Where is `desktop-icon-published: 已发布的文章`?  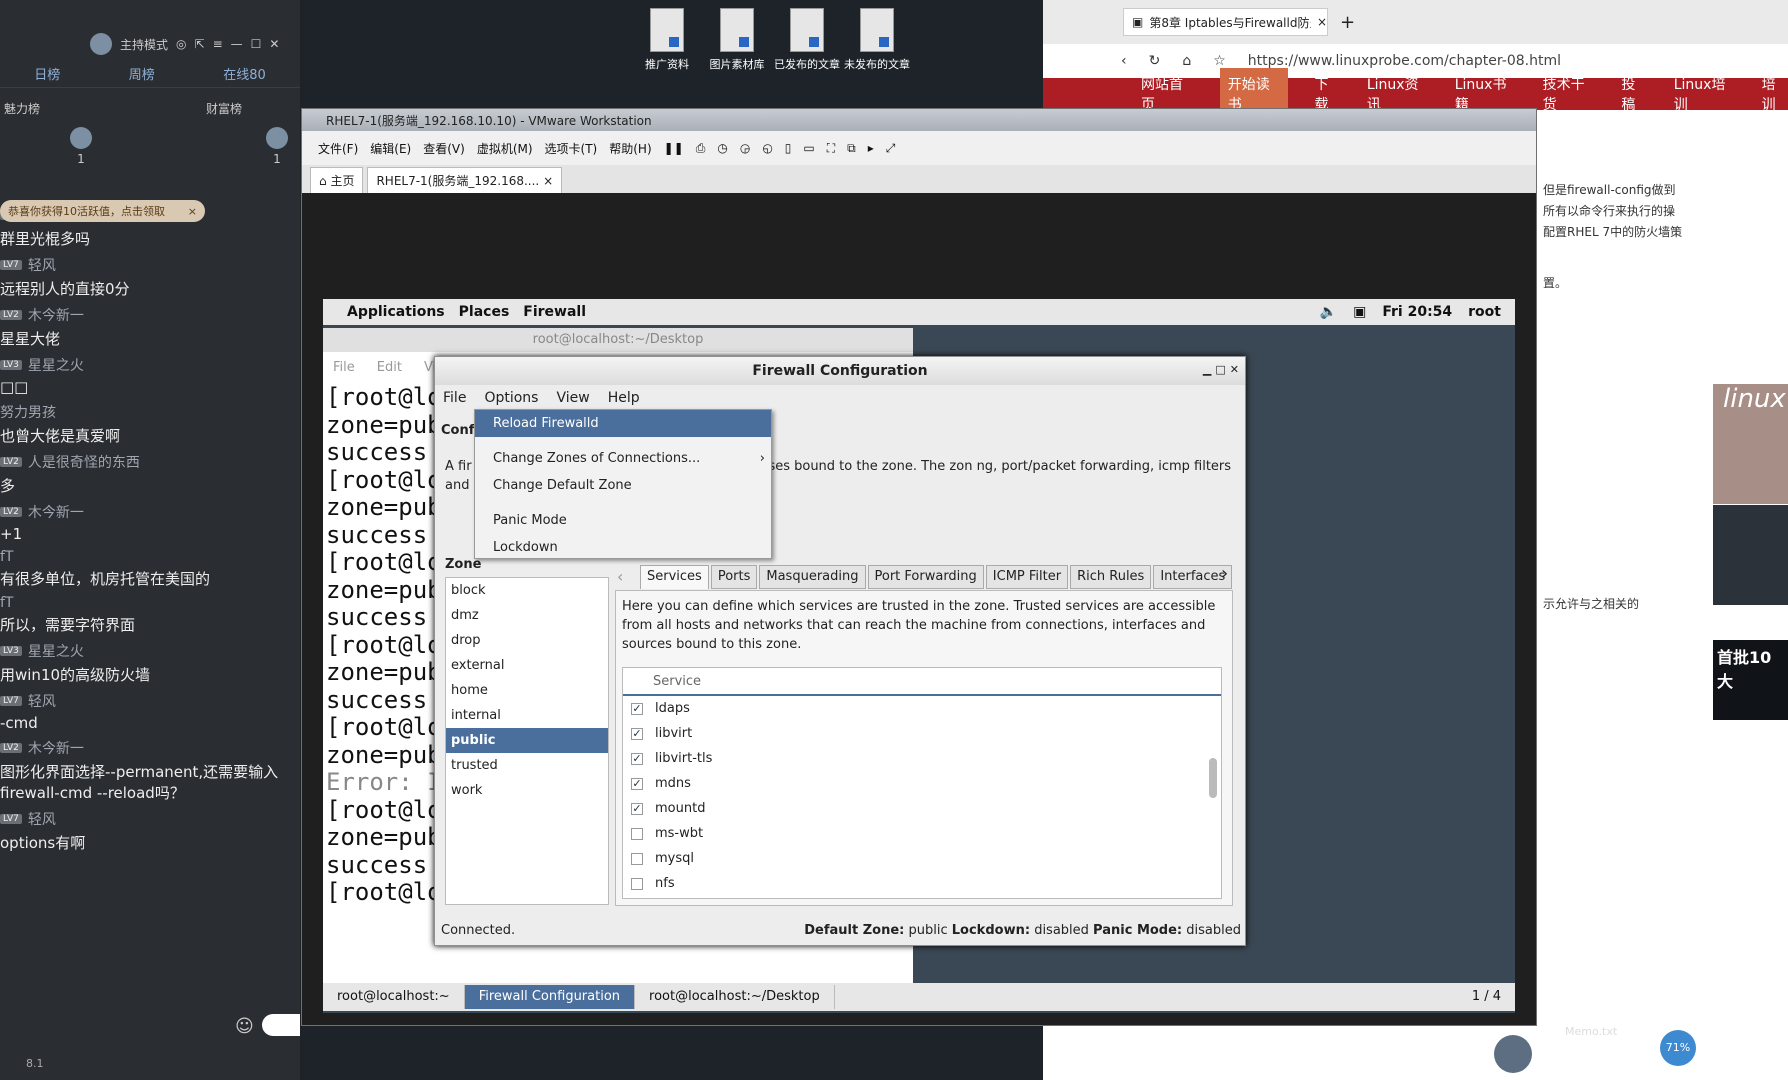 desktop-icon-published: 已发布的文章 is located at coordinates (807, 40).